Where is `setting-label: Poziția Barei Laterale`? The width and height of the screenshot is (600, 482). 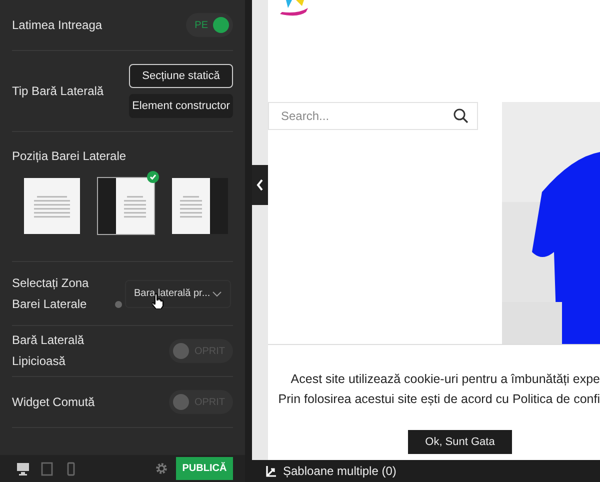
setting-label: Poziția Barei Laterale is located at coordinates (70, 156).